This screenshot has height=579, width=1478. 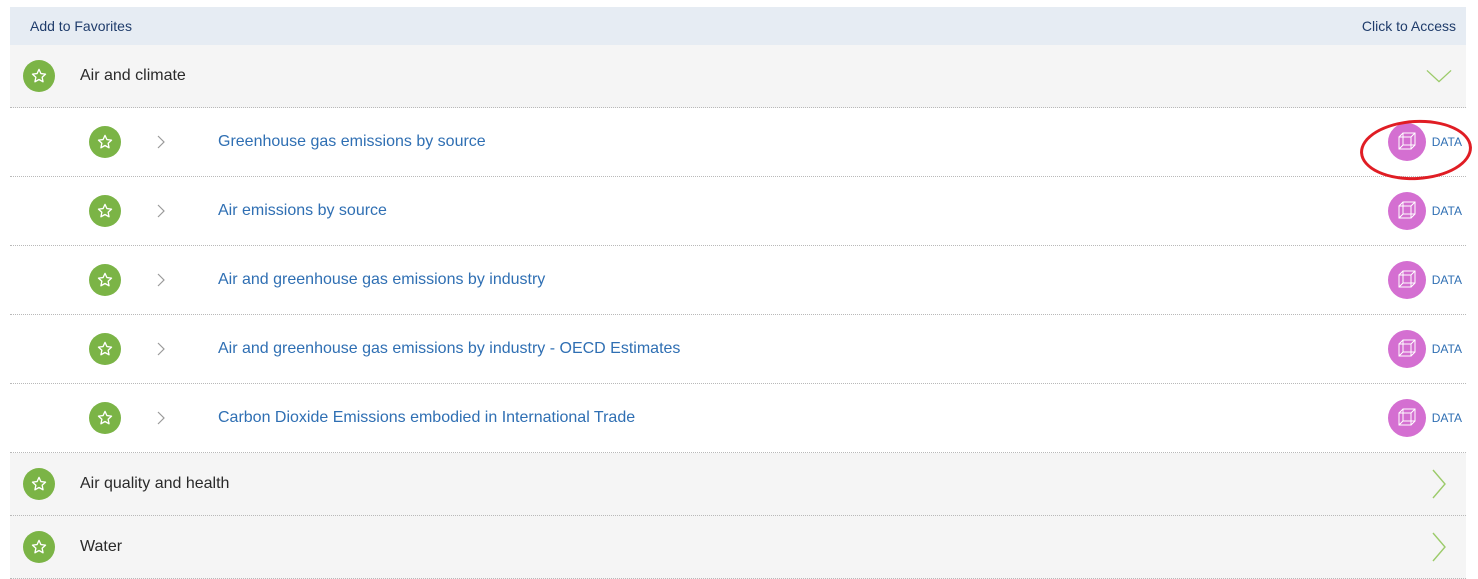 I want to click on category-row-air-and-climate: Air and climate, so click(x=738, y=76).